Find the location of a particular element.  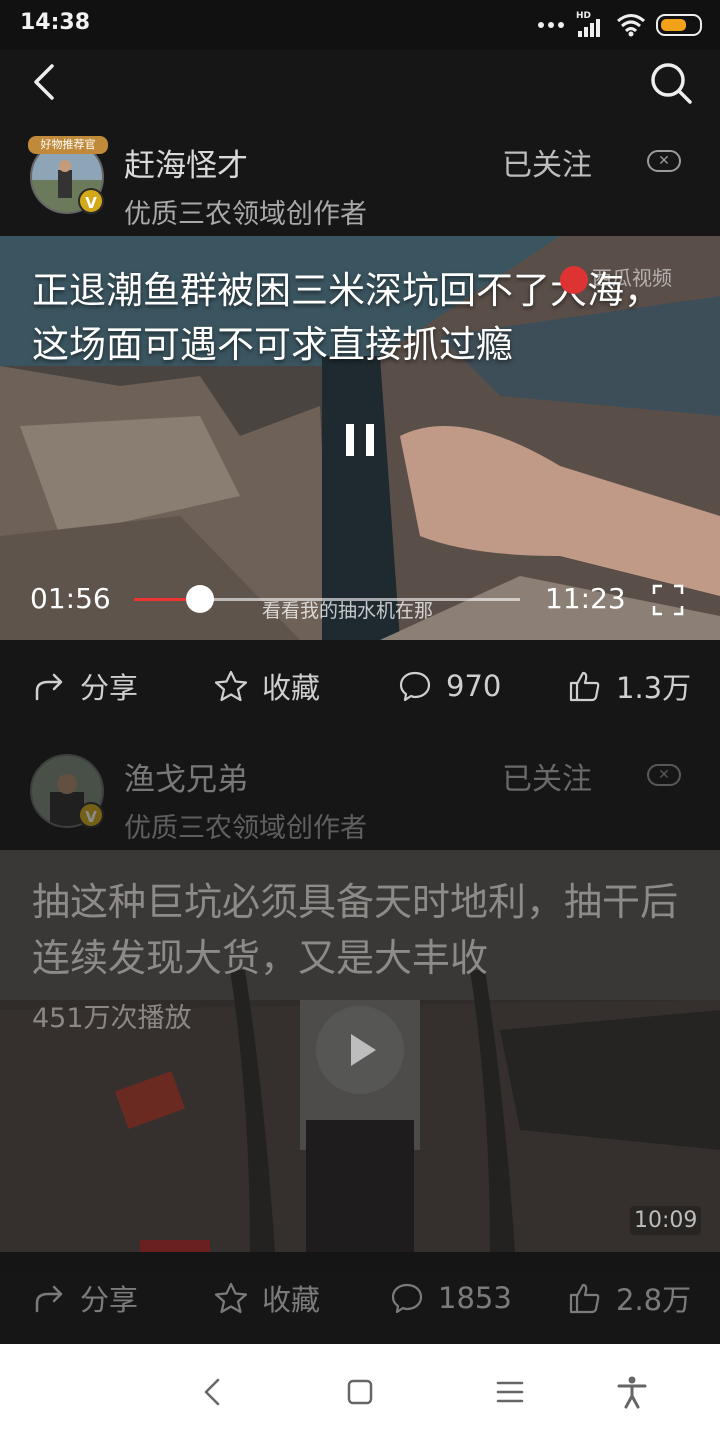

video-duration: 10:09 is located at coordinates (666, 1220).